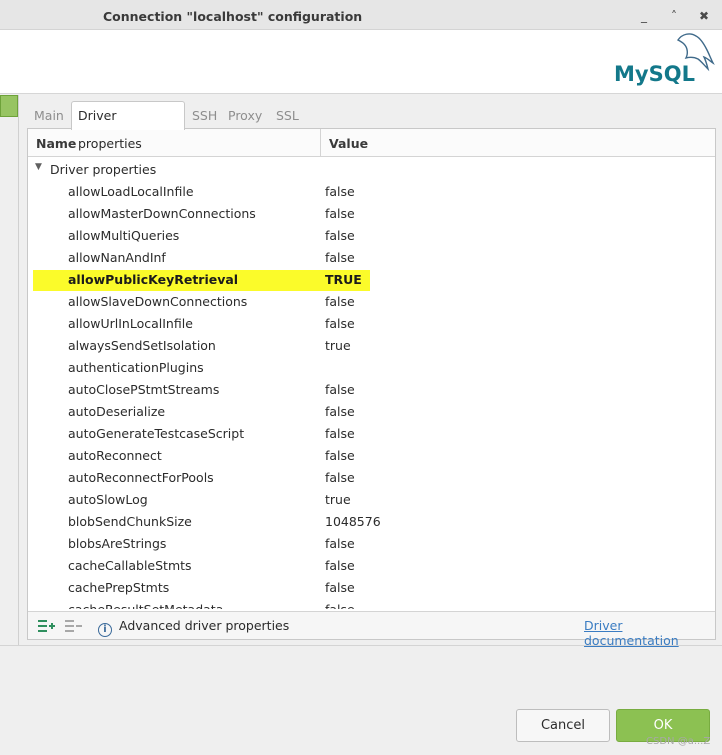 This screenshot has width=722, height=755. What do you see at coordinates (141, 477) in the screenshot?
I see `property-name: autoReconnectForPools` at bounding box center [141, 477].